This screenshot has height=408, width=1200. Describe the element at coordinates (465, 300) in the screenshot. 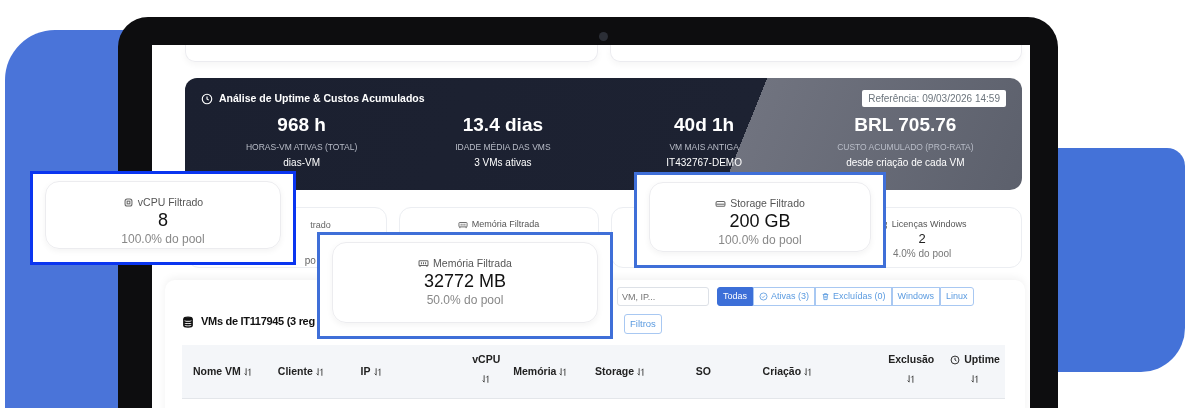

I see `card-note: 50.0% do pool` at that location.